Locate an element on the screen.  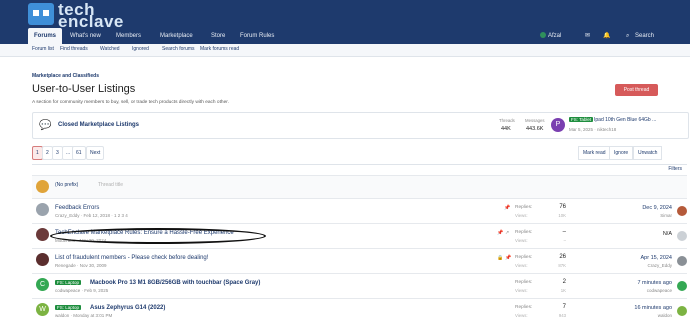
avatar: P is located at coordinates (558, 125).